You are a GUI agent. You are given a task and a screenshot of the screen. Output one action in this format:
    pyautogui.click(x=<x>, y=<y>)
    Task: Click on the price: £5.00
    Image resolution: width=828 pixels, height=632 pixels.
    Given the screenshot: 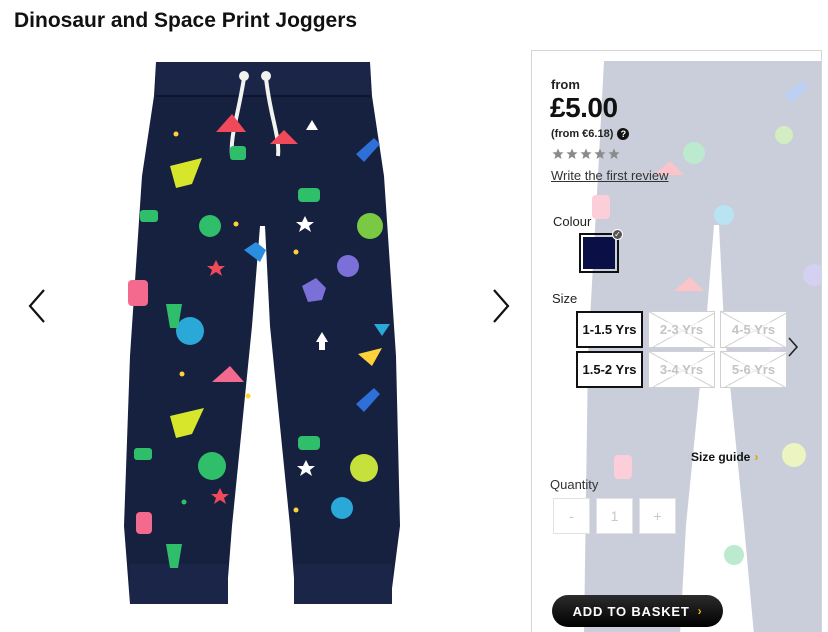 What is the action you would take?
    pyautogui.click(x=584, y=107)
    